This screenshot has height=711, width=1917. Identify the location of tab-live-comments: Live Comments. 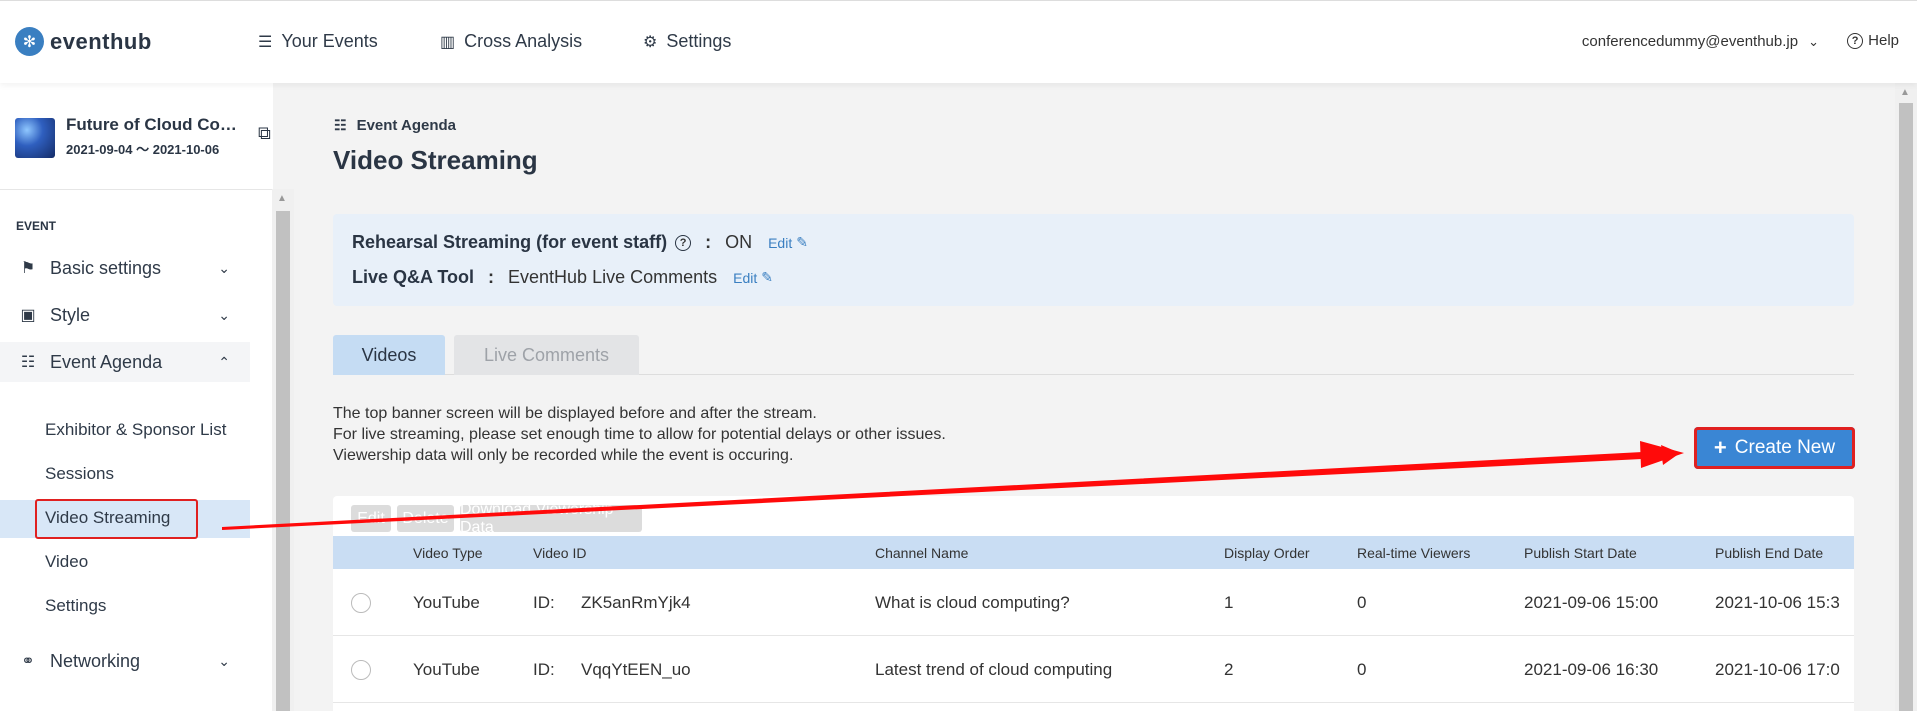
(546, 355).